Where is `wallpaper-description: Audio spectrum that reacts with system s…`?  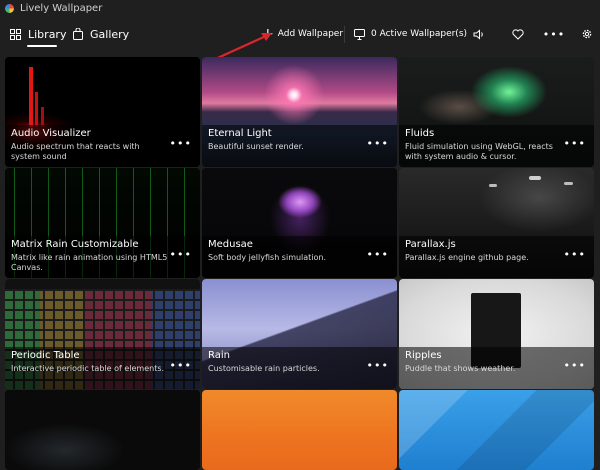
wallpaper-description: Audio spectrum that reacts with system s… is located at coordinates (75, 151).